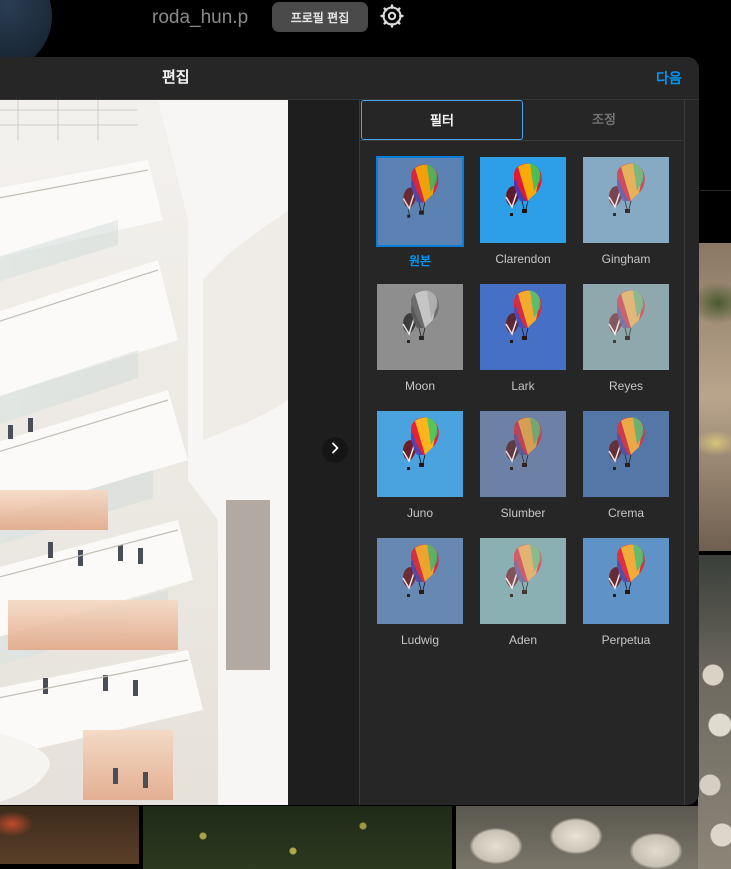 This screenshot has width=731, height=869. Describe the element at coordinates (420, 513) in the screenshot. I see `filter-label: Juno` at that location.